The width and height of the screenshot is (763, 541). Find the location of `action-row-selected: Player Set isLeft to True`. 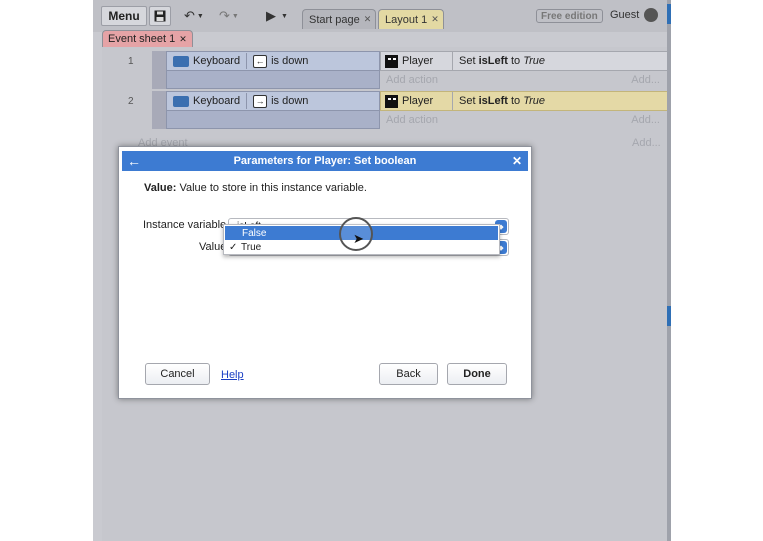

action-row-selected: Player Set isLeft to True is located at coordinates (525, 101).